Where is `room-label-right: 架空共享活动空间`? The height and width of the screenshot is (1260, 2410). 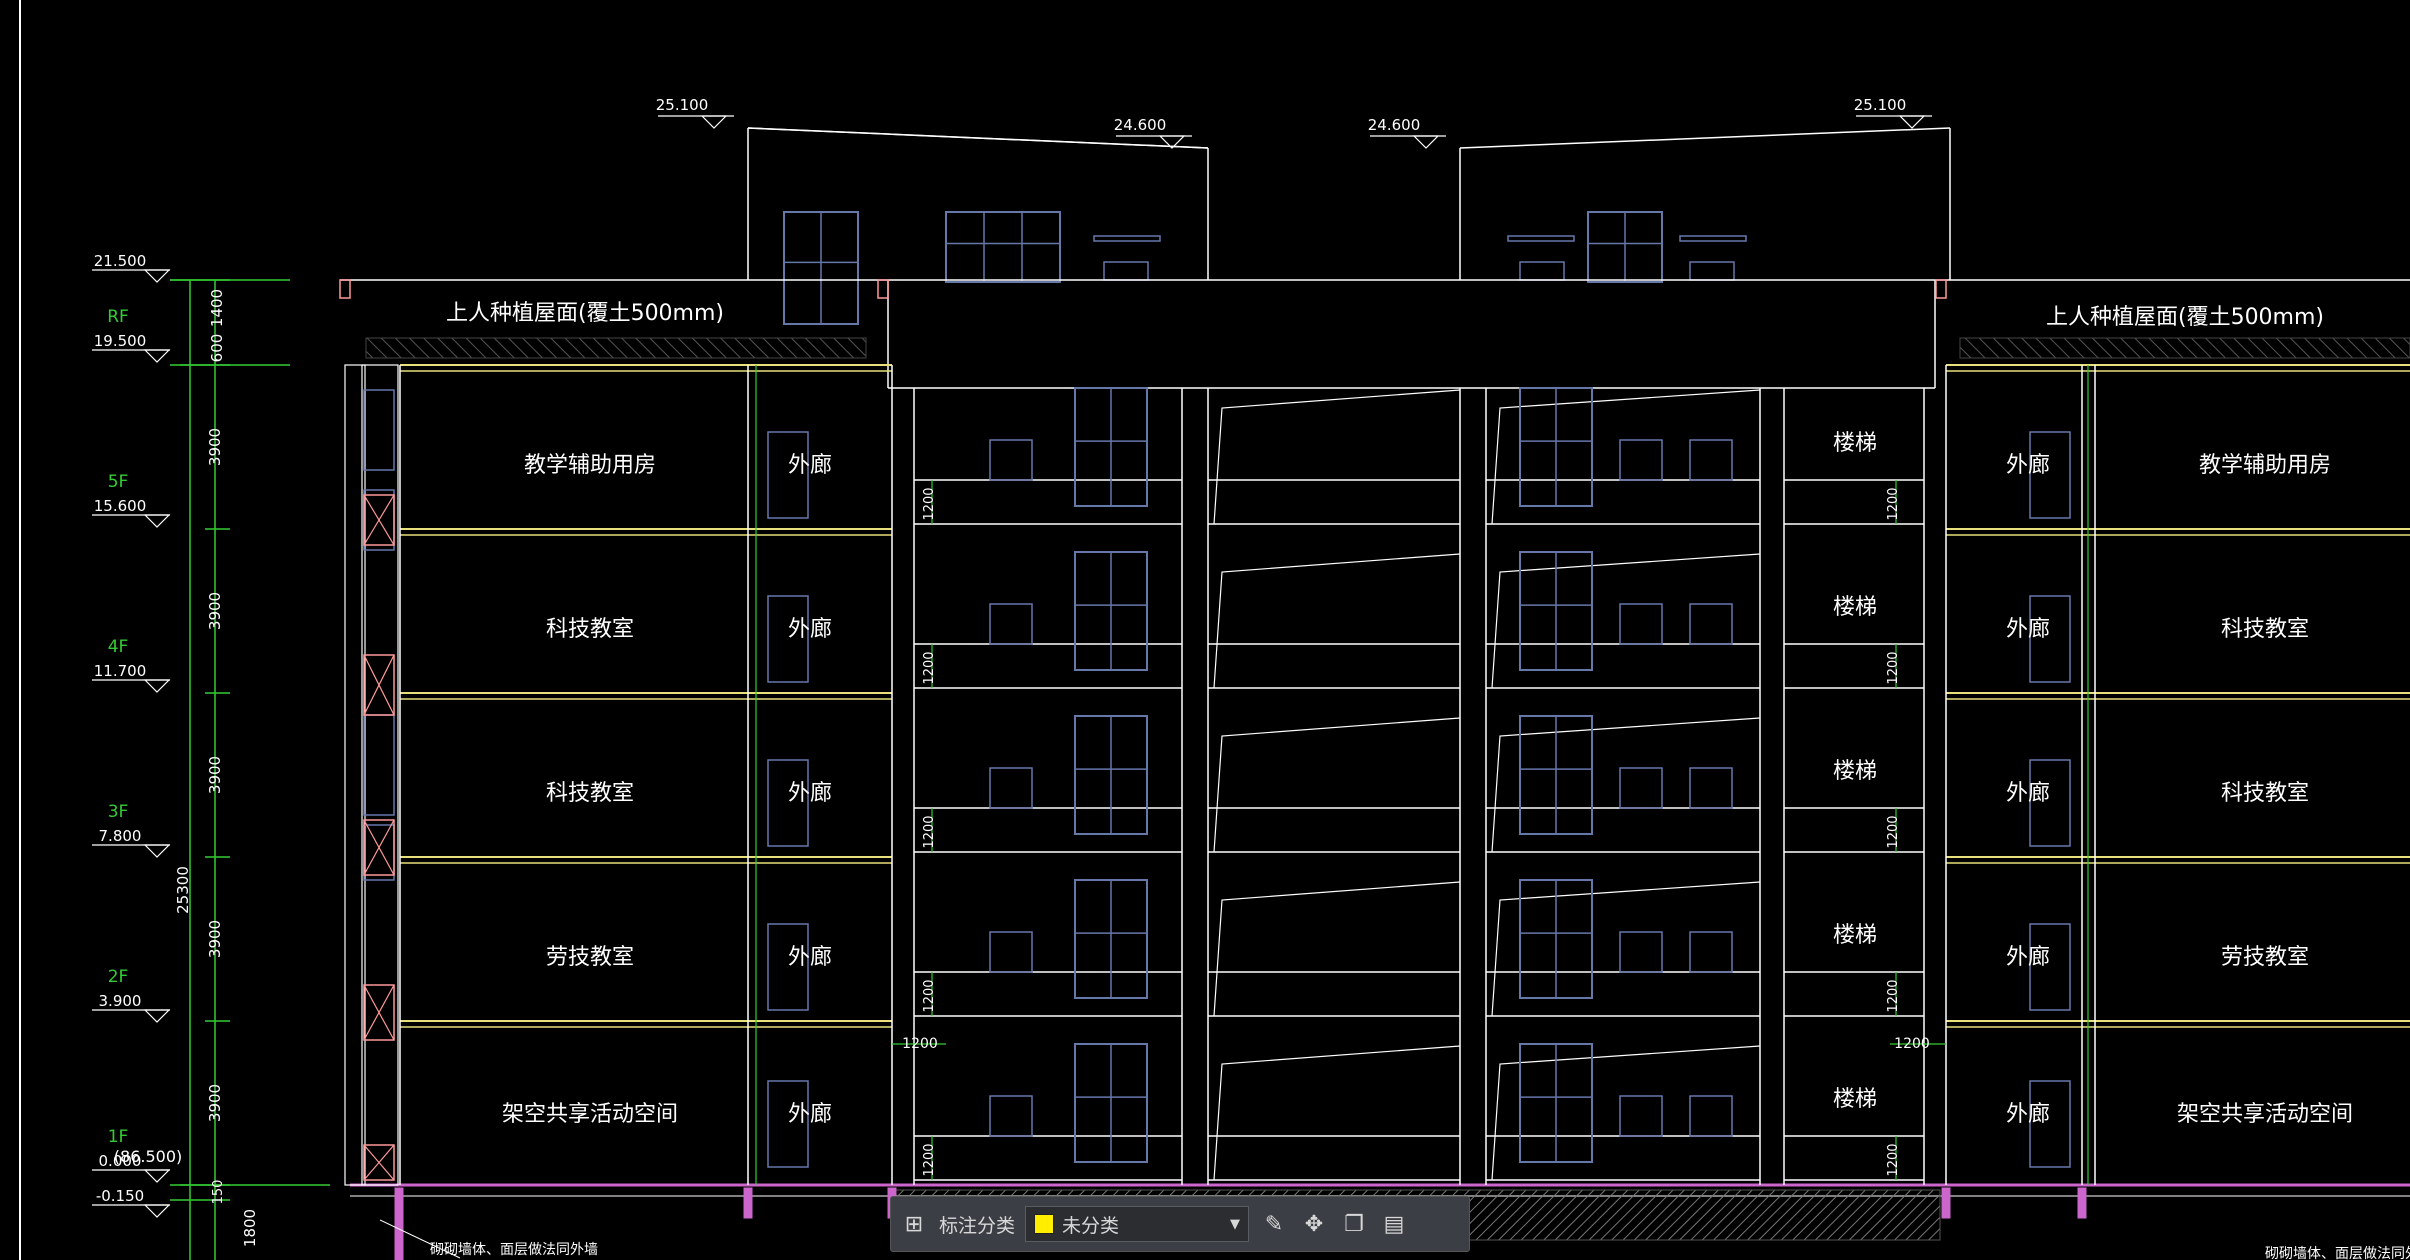
room-label-right: 架空共享活动空间 is located at coordinates (2265, 1114).